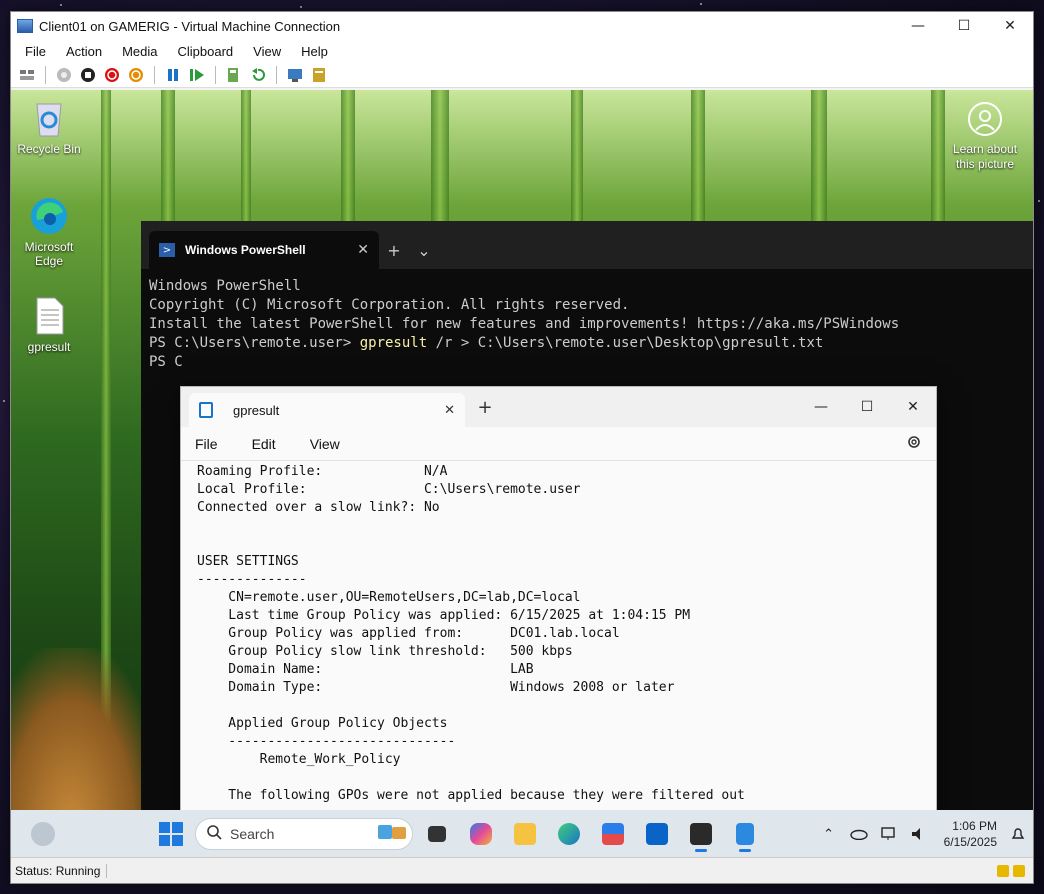  Describe the element at coordinates (985, 137) in the screenshot. I see `learn-about-picture: Learn about this picture` at that location.